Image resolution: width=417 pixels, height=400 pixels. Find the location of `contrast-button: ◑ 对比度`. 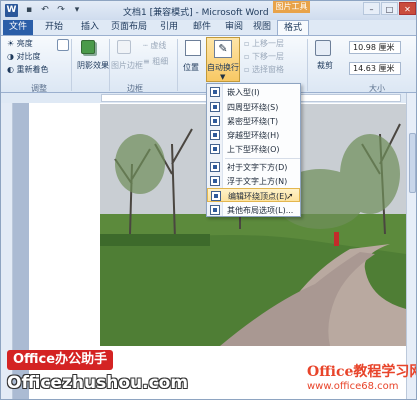

contrast-button: ◑ 对比度 is located at coordinates (24, 56).